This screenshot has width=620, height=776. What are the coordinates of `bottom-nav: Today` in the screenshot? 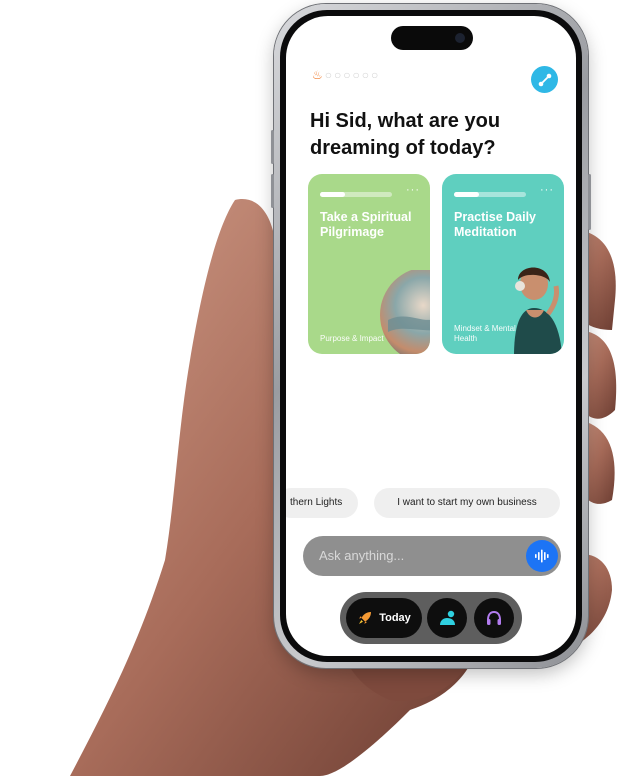 It's located at (431, 618).